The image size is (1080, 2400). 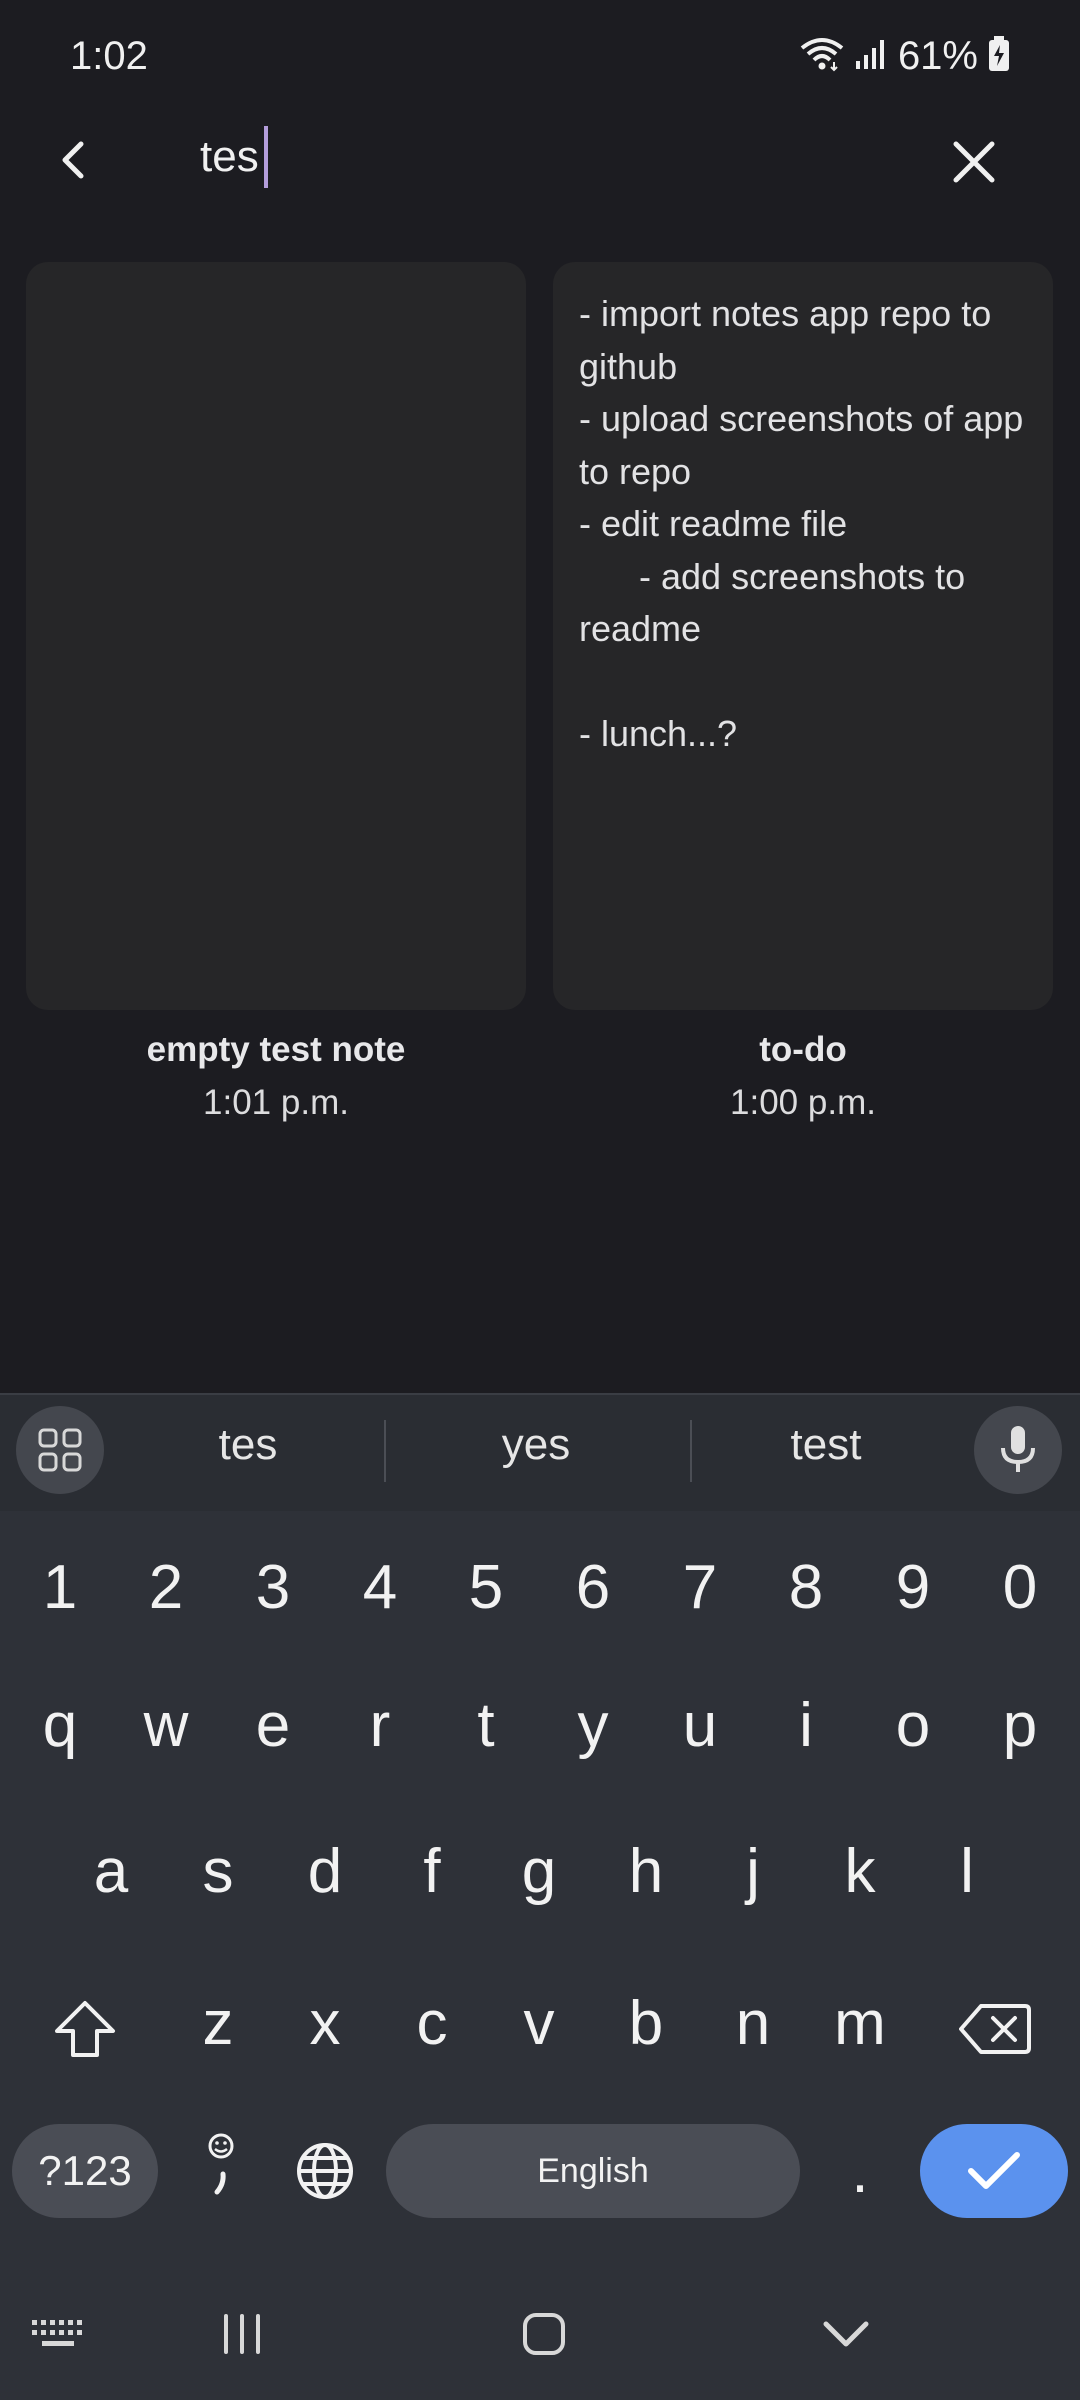 I want to click on key-h: h, so click(x=646, y=1871).